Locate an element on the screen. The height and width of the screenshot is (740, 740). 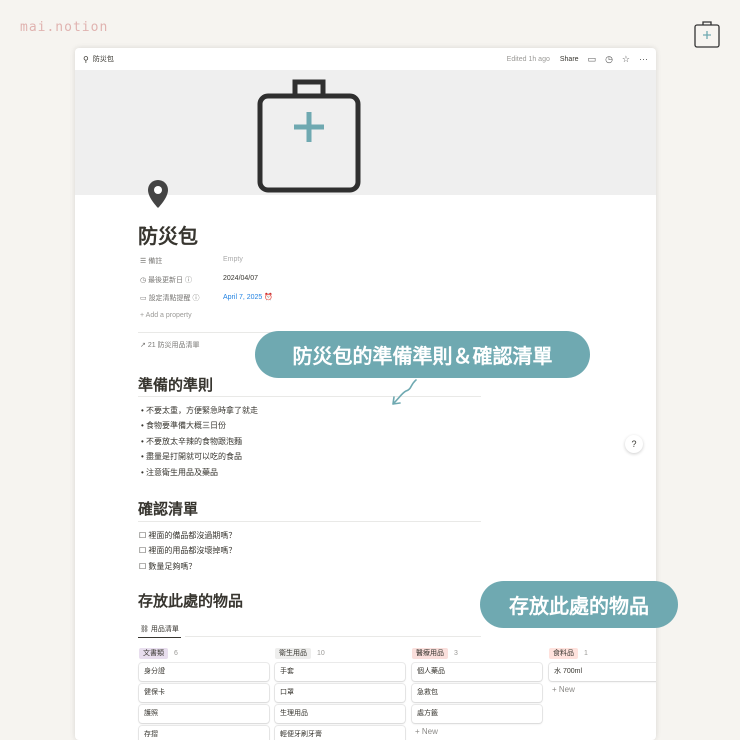
add-property-button: + Add a property is located at coordinates (166, 315).